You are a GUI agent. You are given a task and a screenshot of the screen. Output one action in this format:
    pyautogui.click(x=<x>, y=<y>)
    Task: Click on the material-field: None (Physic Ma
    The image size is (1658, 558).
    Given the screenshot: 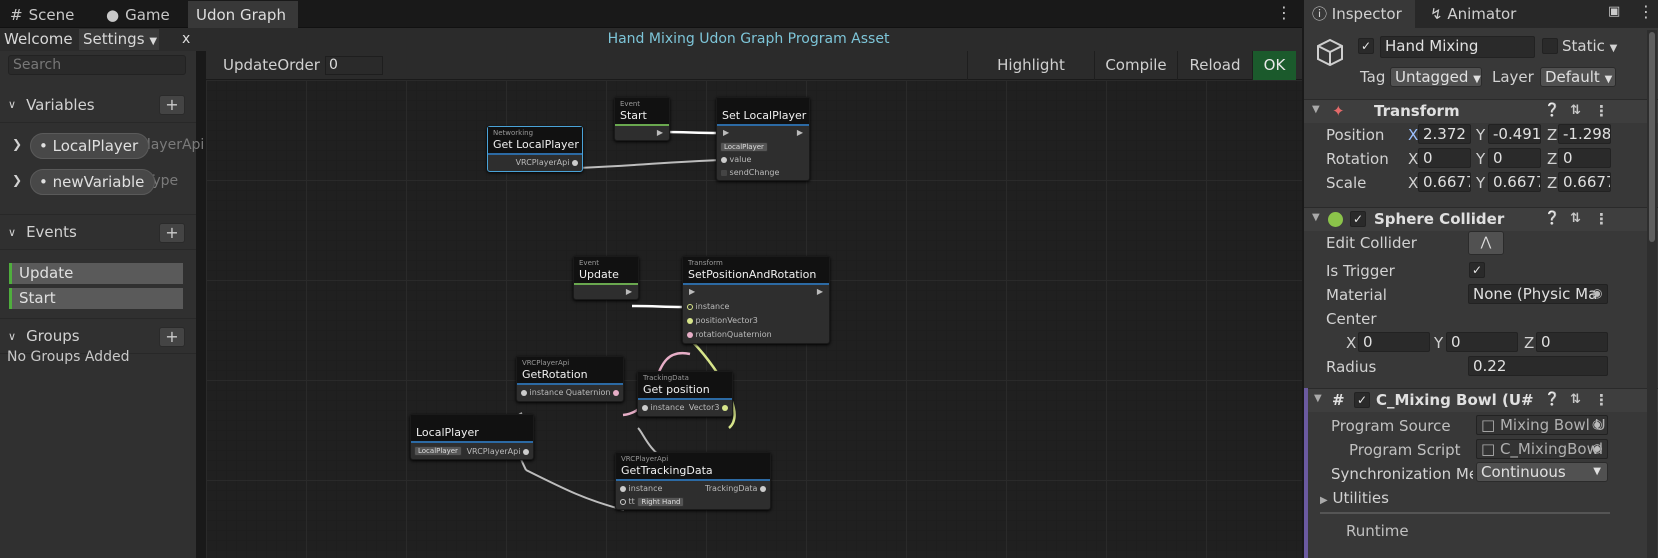 What is the action you would take?
    pyautogui.click(x=1538, y=294)
    